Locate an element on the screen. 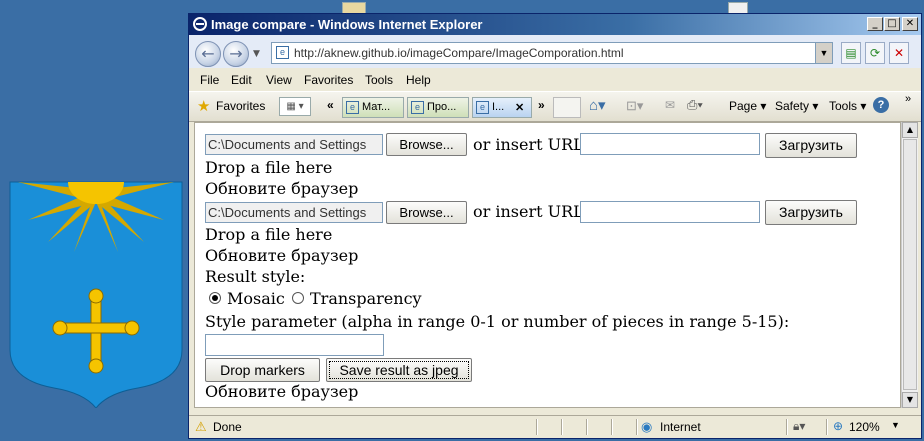  scroll-up-icon: ▲ is located at coordinates (910, 130).